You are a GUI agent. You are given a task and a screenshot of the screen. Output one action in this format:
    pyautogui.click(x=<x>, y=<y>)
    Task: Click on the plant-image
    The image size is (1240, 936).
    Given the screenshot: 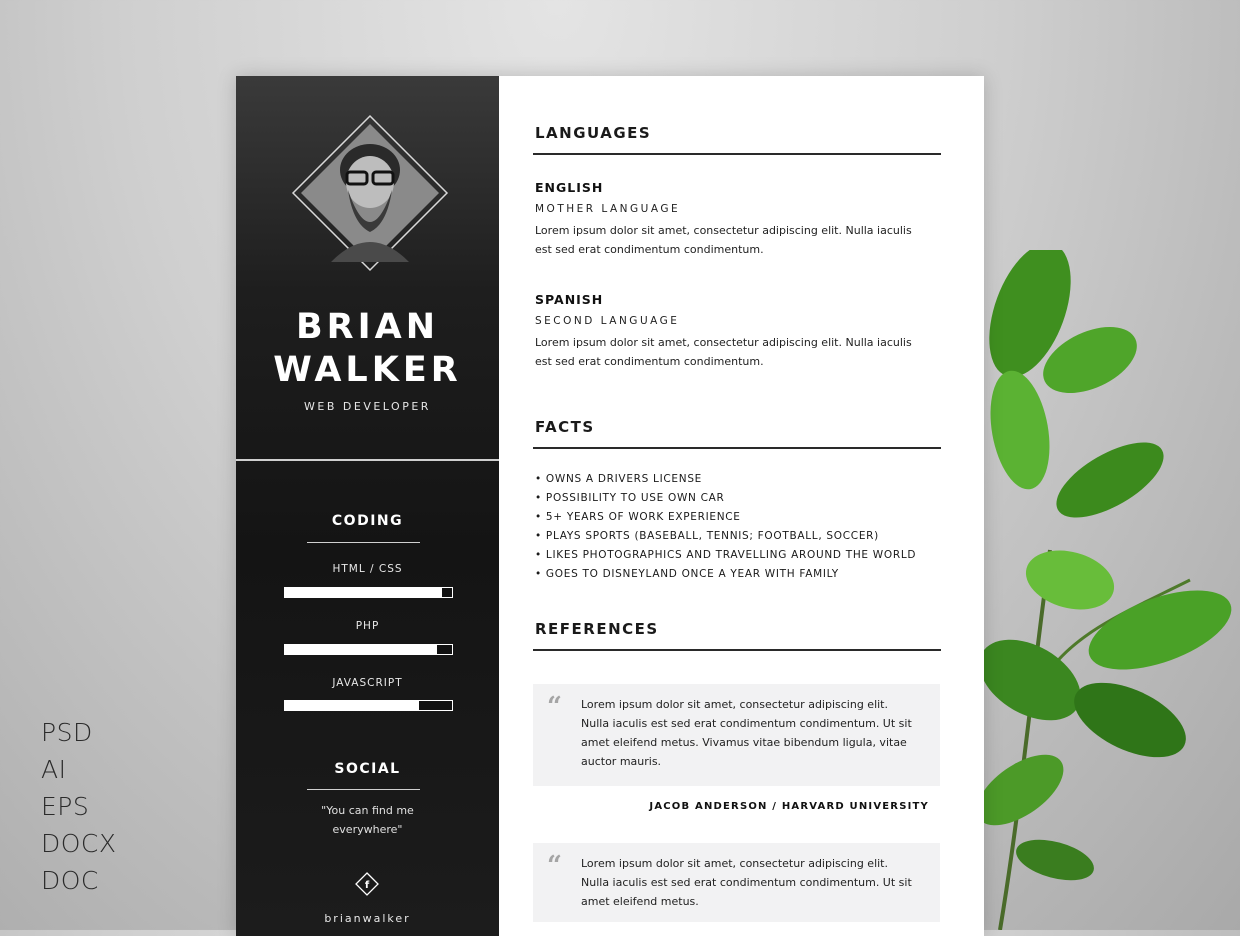 What is the action you would take?
    pyautogui.click(x=1104, y=590)
    